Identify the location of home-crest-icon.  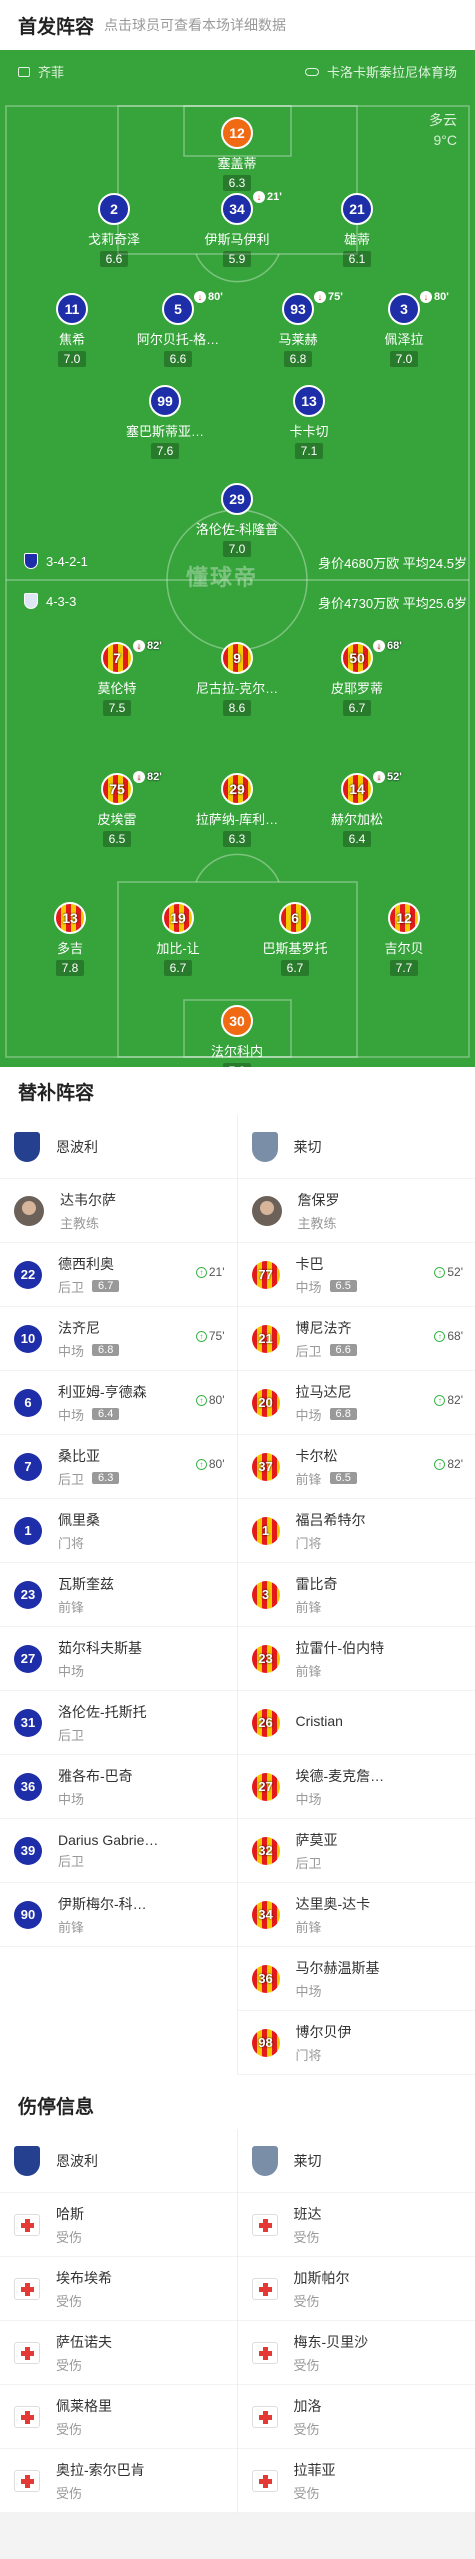
(31, 561).